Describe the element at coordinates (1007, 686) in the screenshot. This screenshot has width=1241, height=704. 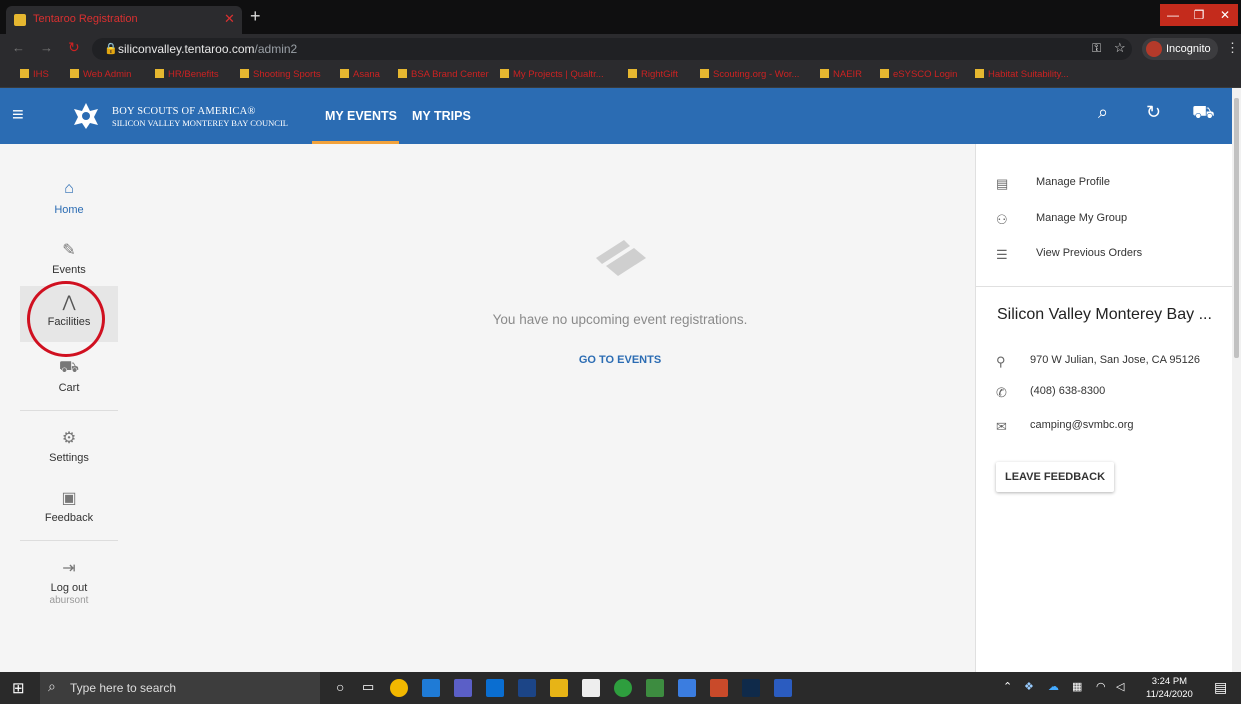
I see `tray-chevron-icon: ⌃` at that location.